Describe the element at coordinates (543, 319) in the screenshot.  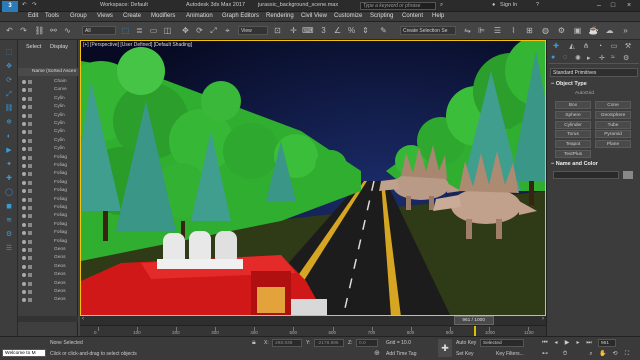
I see `next-frame-icon: ›` at that location.